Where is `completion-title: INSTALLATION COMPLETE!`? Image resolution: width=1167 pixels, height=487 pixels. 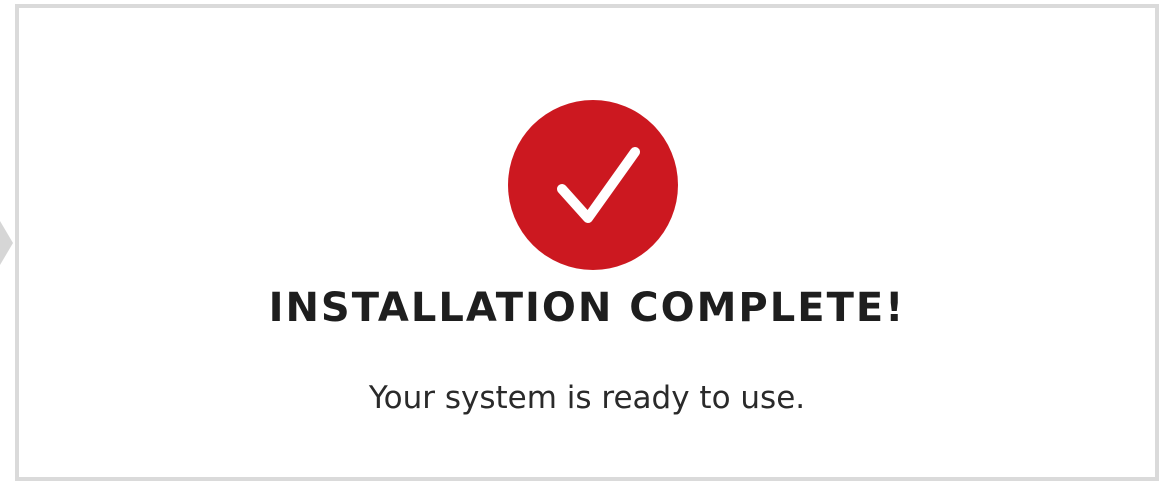 completion-title: INSTALLATION COMPLETE! is located at coordinates (587, 308).